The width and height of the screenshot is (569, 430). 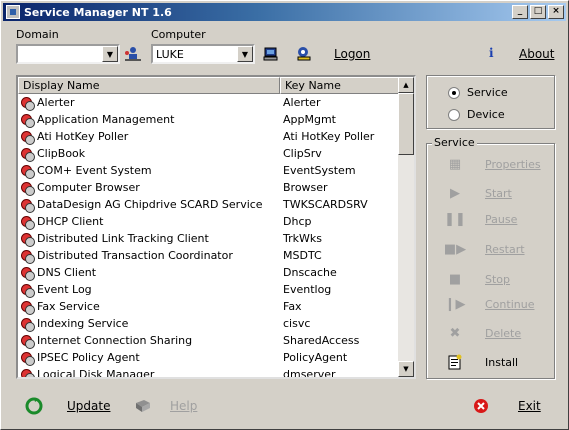 I want to click on display-name-cell: COM+ Event System, so click(x=94, y=170).